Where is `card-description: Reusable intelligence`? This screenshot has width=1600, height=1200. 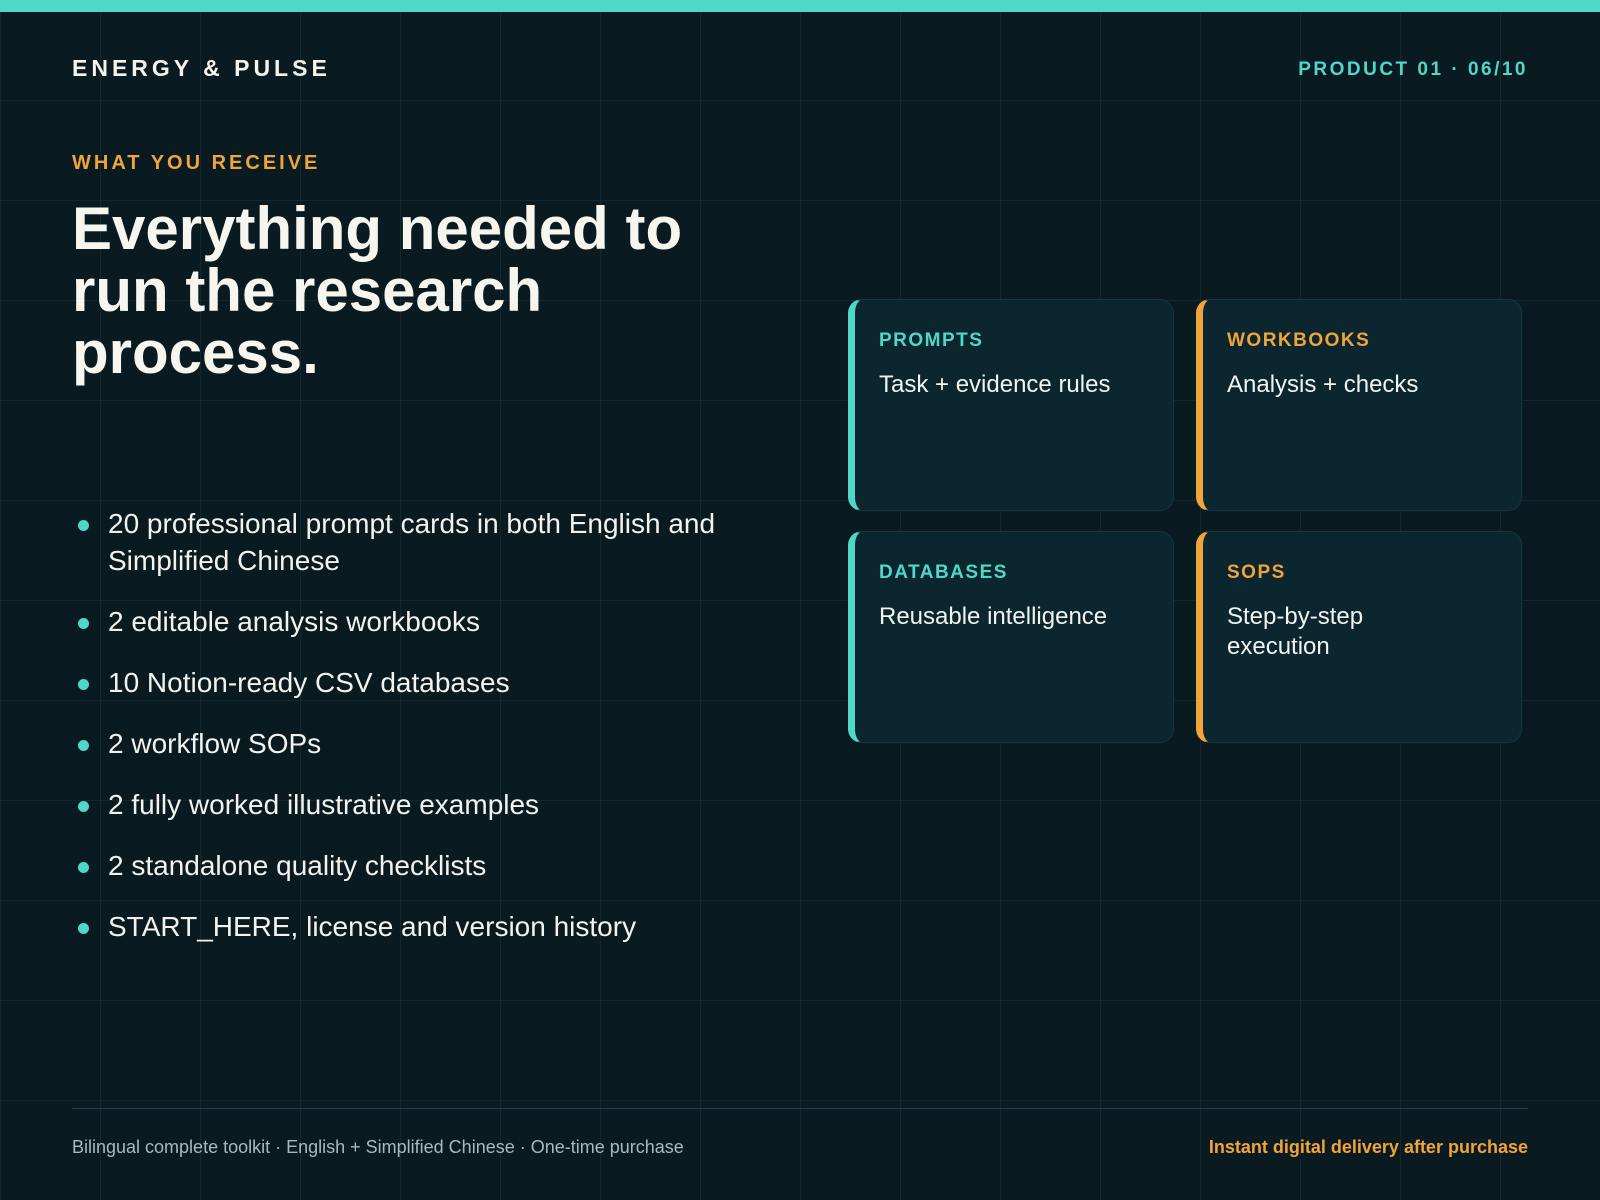
card-description: Reusable intelligence is located at coordinates (993, 616).